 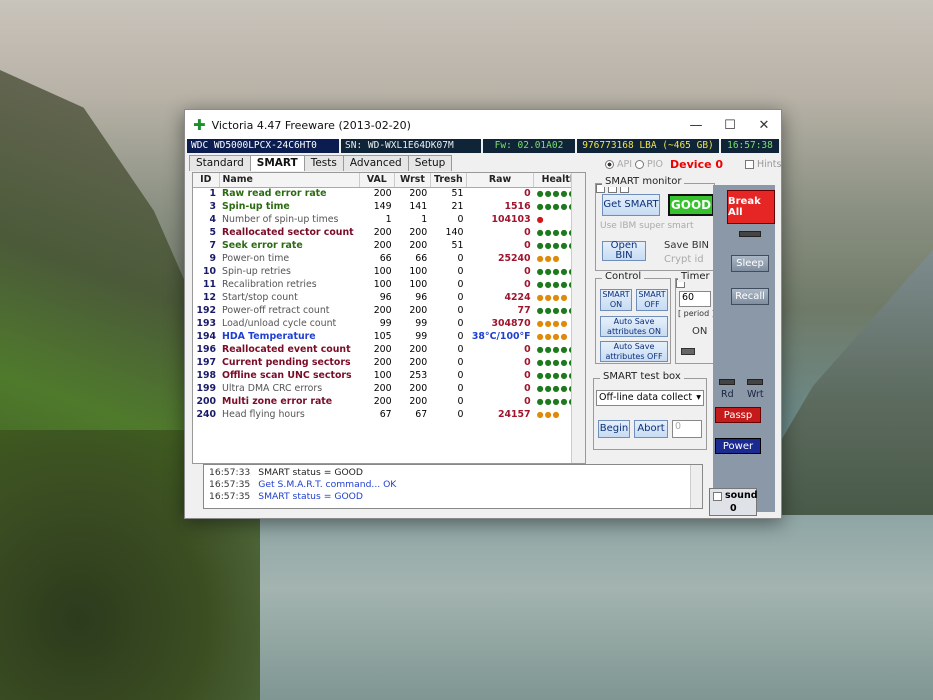 What do you see at coordinates (303, 484) in the screenshot?
I see `log-line: 16:57:35 Get S.M.A.R.T. command... OK` at bounding box center [303, 484].